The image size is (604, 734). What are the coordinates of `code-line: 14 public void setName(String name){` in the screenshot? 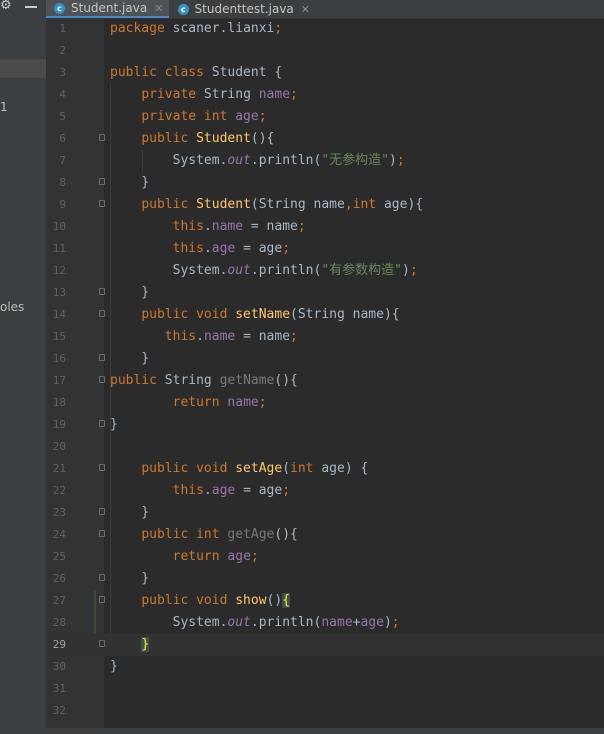 It's located at (325, 315).